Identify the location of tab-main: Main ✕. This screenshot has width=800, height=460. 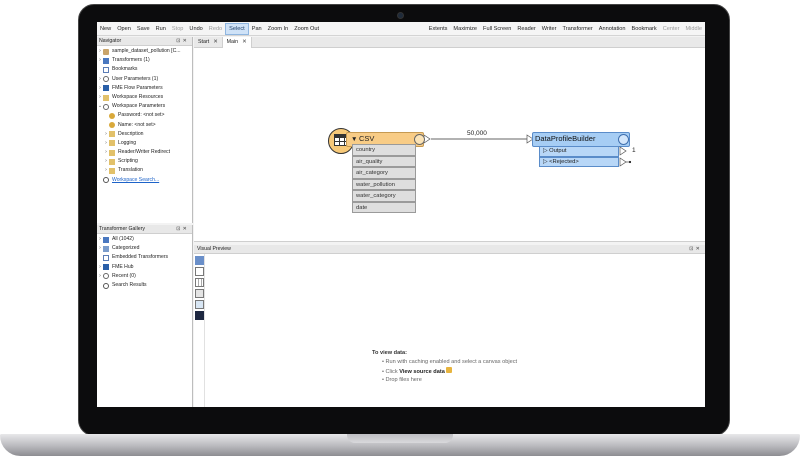
(237, 42).